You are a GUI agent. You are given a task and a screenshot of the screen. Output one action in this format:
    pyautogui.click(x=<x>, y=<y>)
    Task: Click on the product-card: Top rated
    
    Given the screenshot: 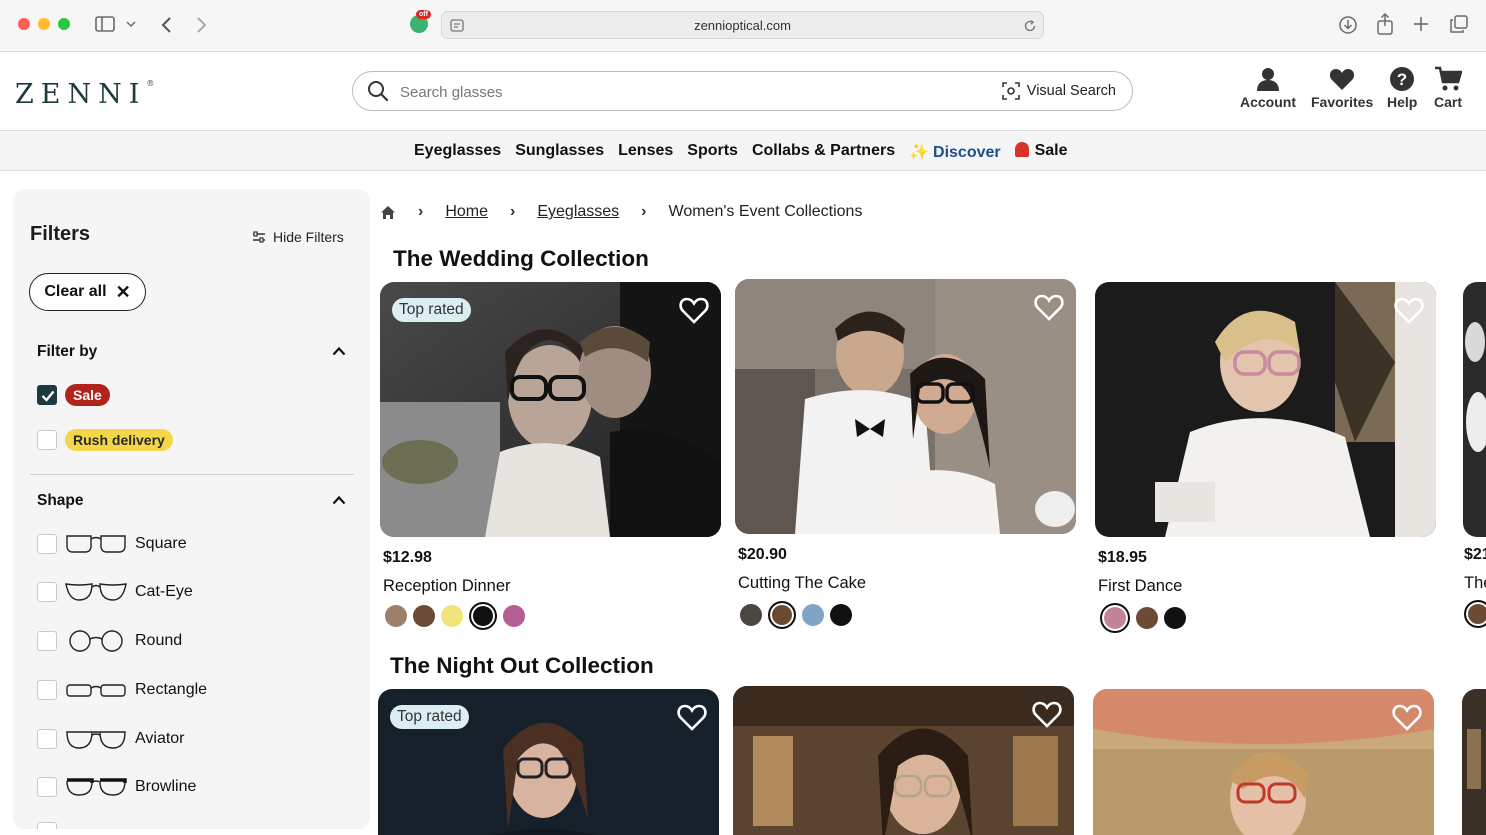 What is the action you would take?
    pyautogui.click(x=548, y=762)
    